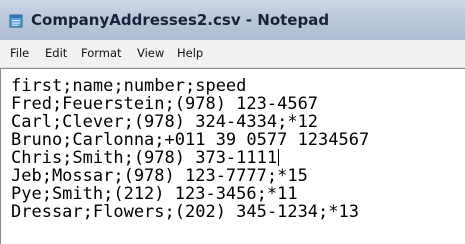  I want to click on menu-help: Help, so click(190, 53).